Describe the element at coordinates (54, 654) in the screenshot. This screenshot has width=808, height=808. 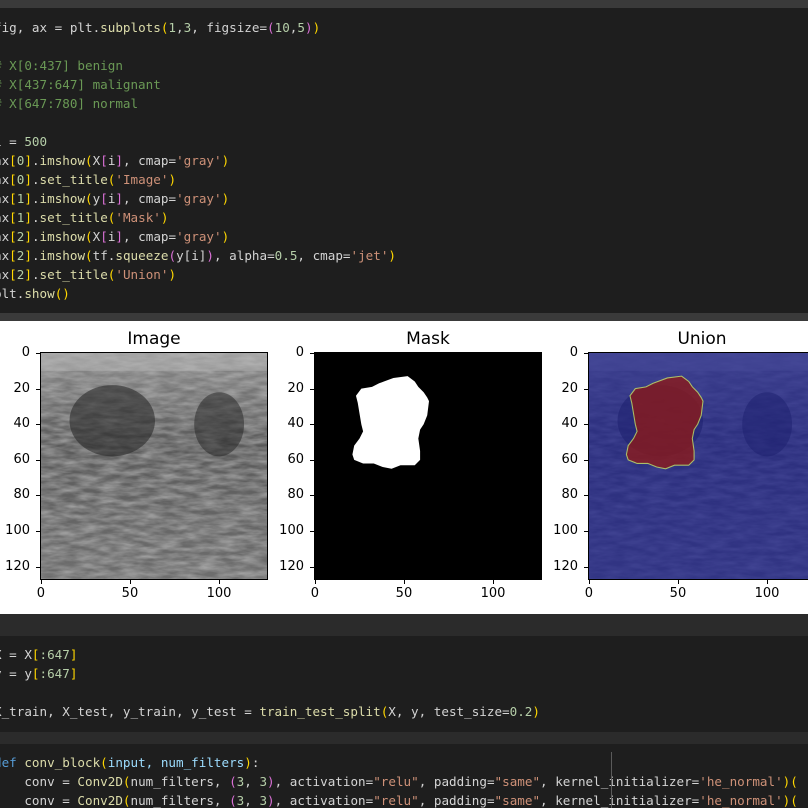
I see `code-token: :647` at that location.